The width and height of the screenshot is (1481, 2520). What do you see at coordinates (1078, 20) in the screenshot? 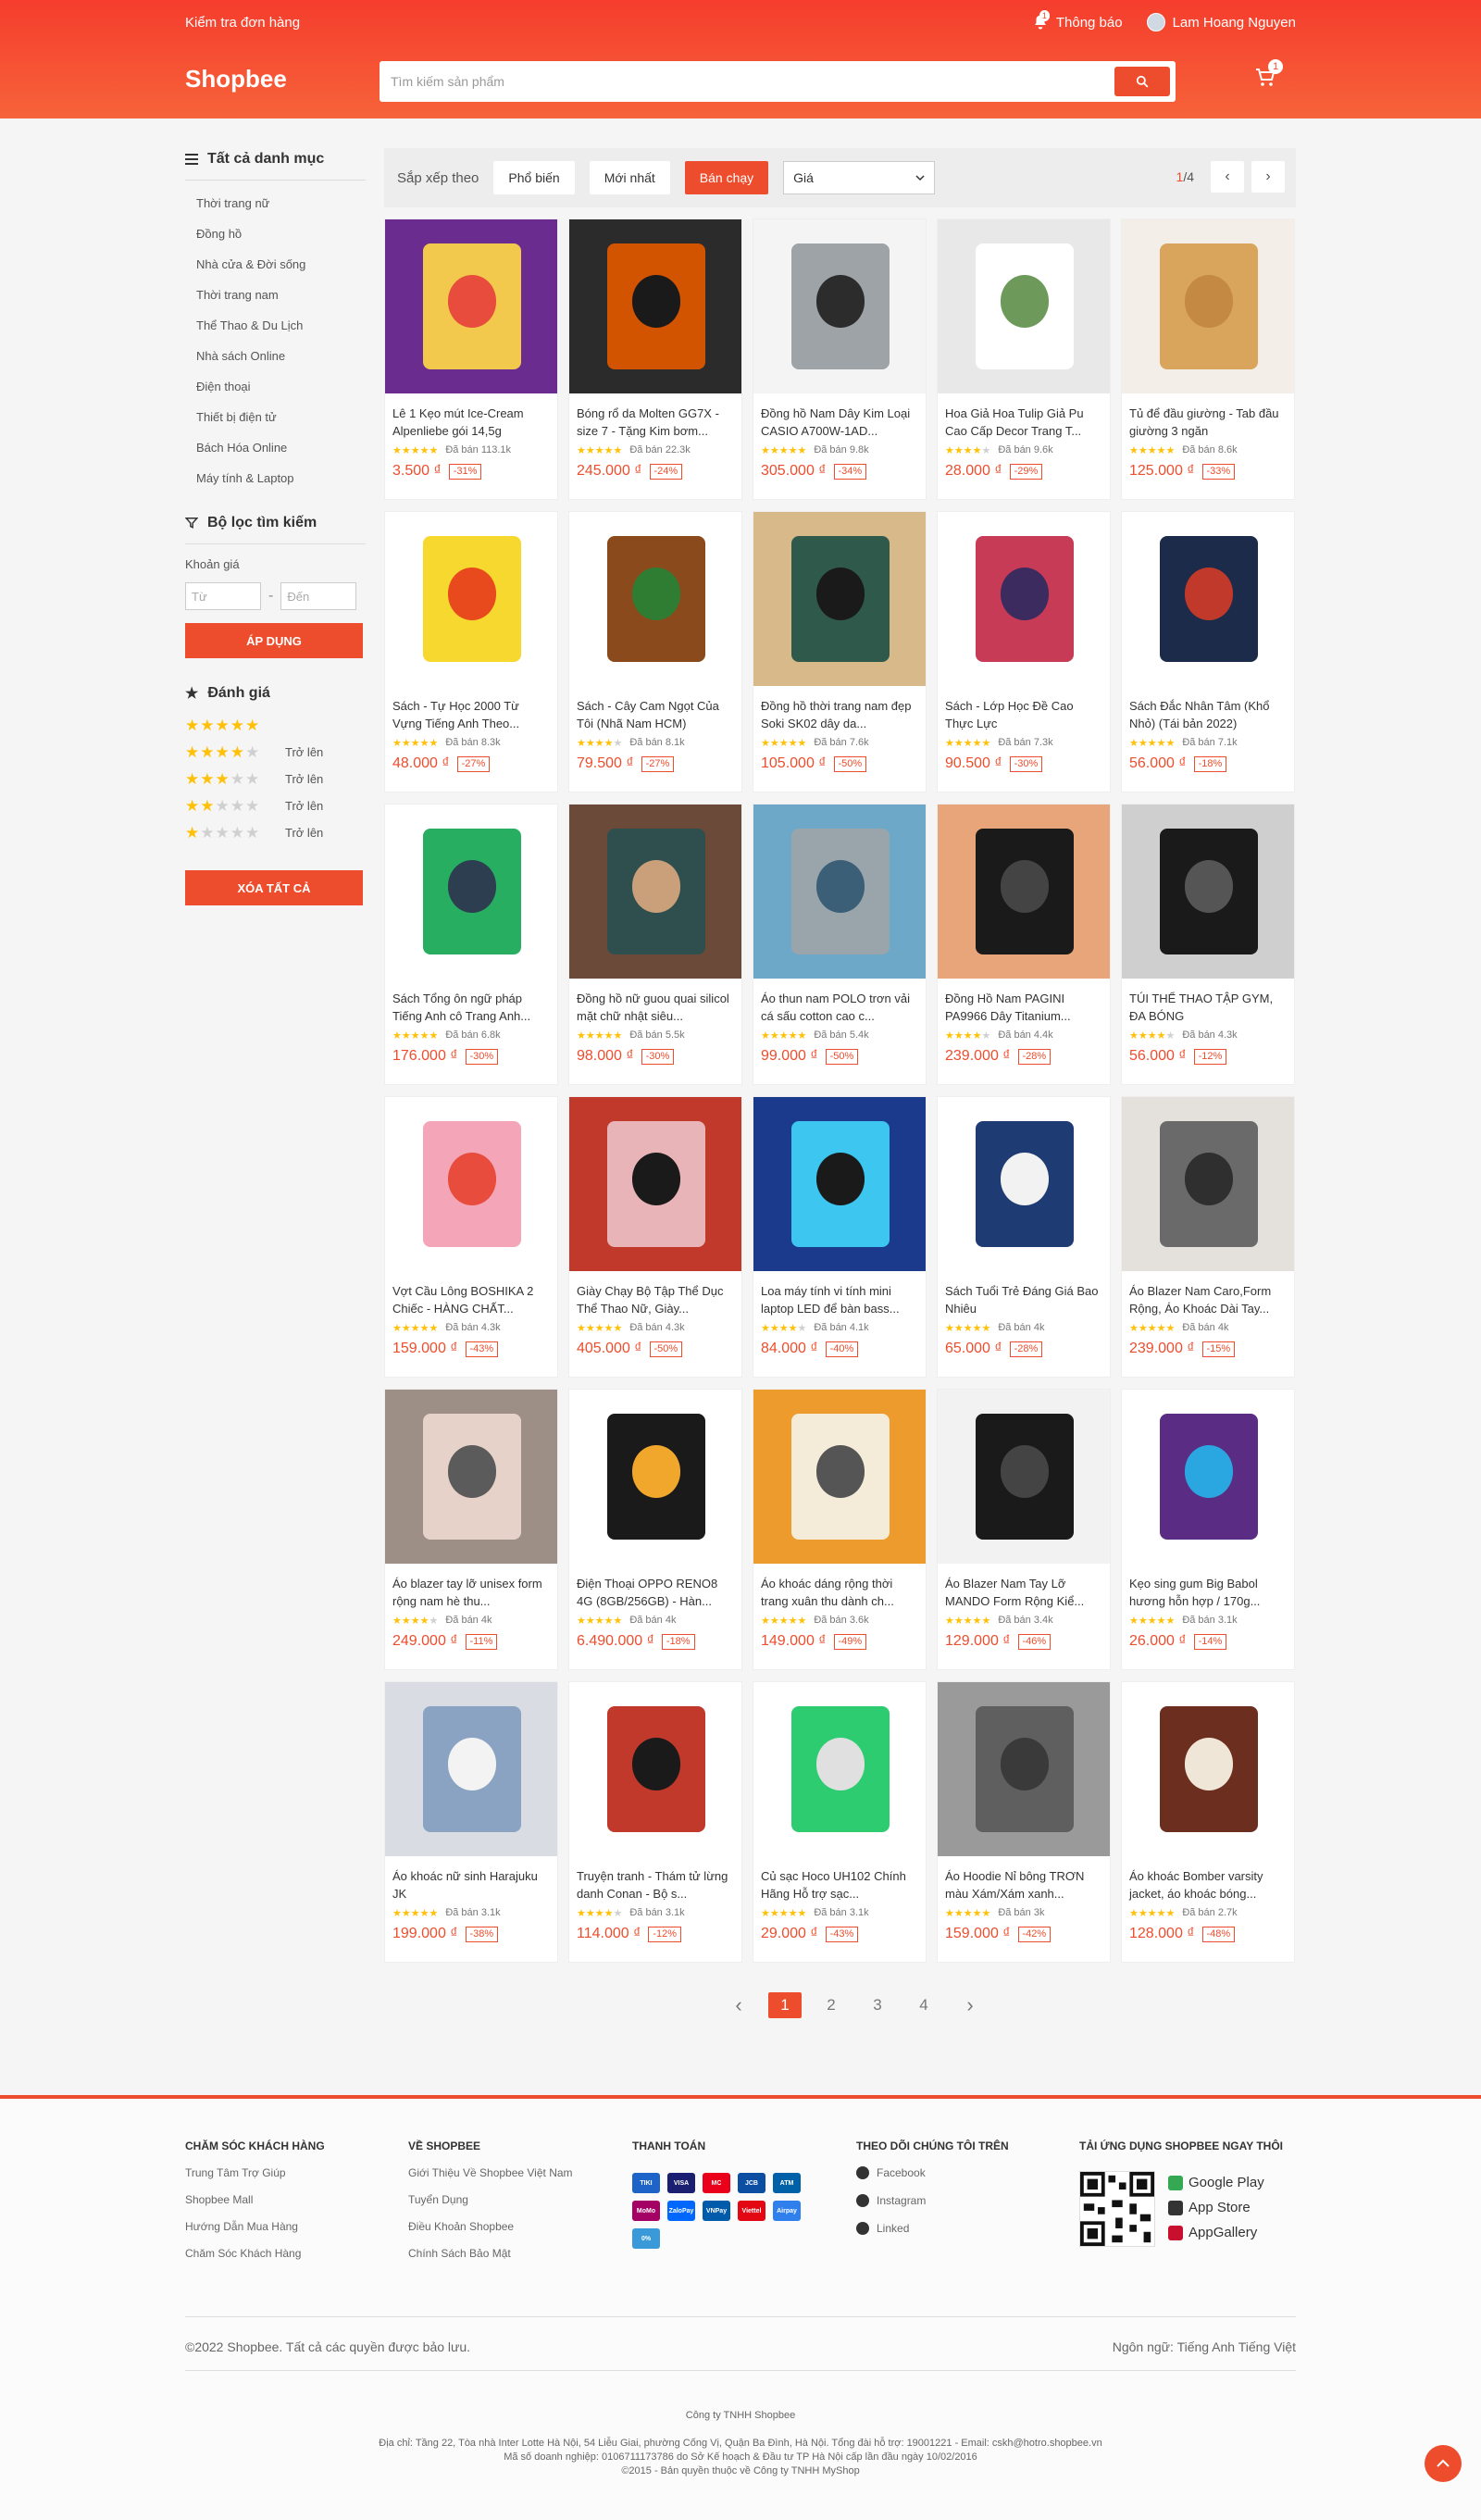
I see `notifications-link: 1 Thông báo` at bounding box center [1078, 20].